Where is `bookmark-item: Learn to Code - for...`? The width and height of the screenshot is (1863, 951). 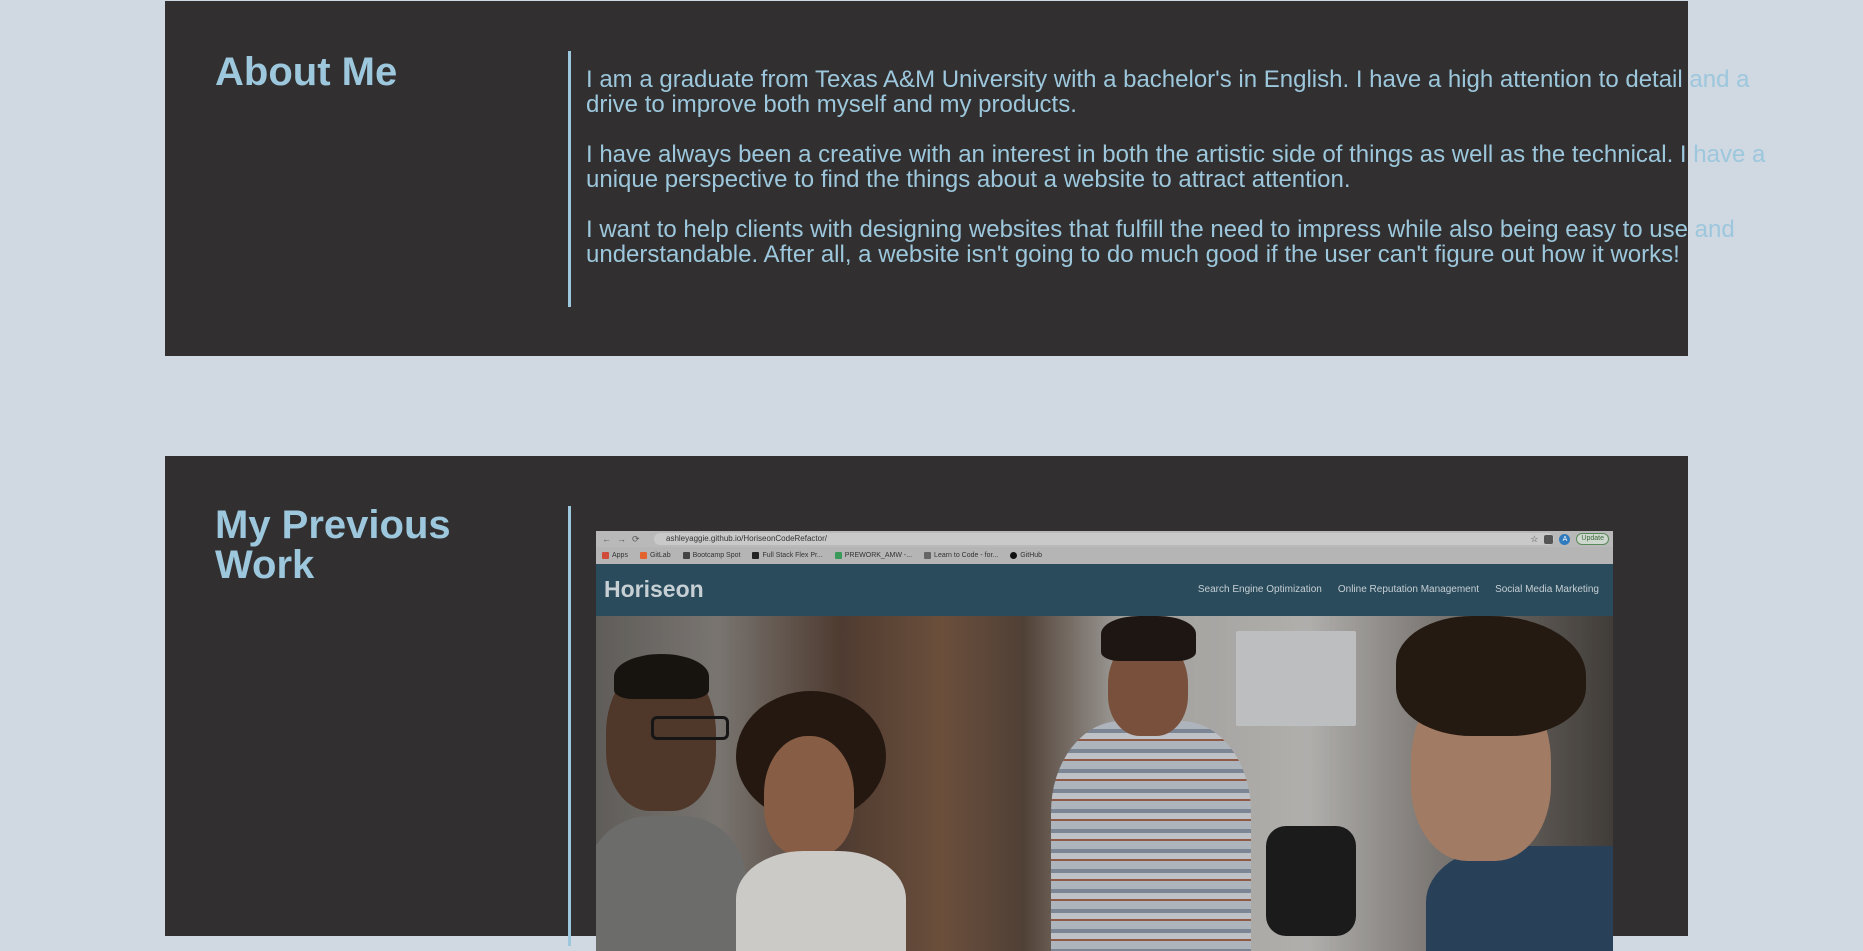
bookmark-item: Learn to Code - for... is located at coordinates (961, 555).